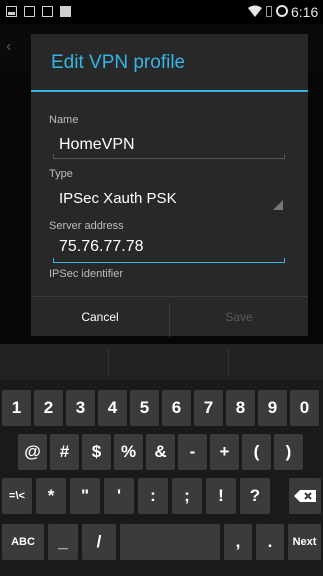  Describe the element at coordinates (224, 452) in the screenshot. I see `key-plus: +` at that location.